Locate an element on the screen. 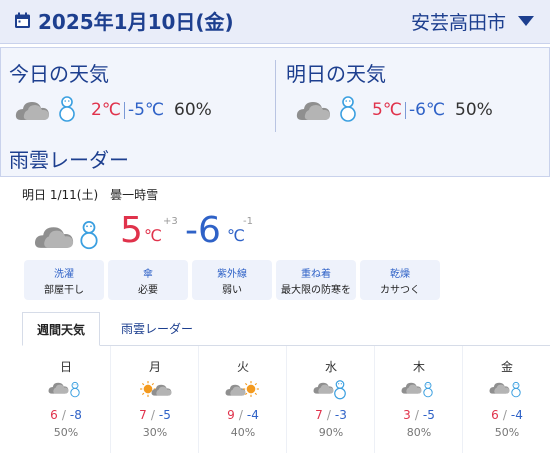 Image resolution: width=550 pixels, height=453 pixels. top-header: 2025年1月10日(金) 安芸高田市 is located at coordinates (275, 22).